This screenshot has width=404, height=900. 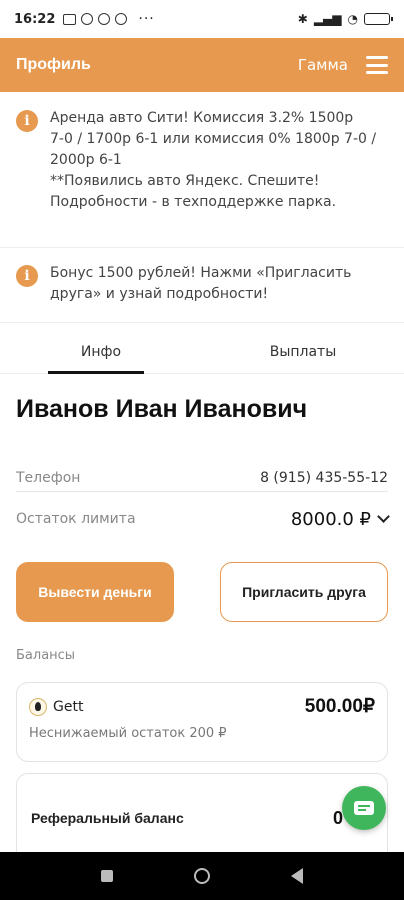 What do you see at coordinates (202, 65) in the screenshot?
I see `app-header: Профиль Гамма` at bounding box center [202, 65].